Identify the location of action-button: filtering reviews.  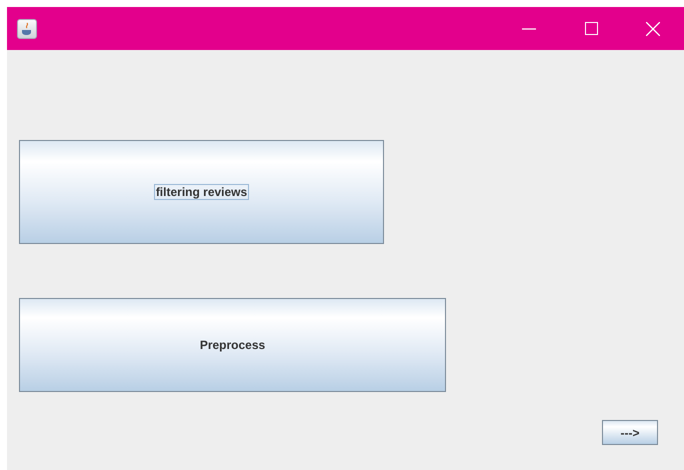
(201, 192).